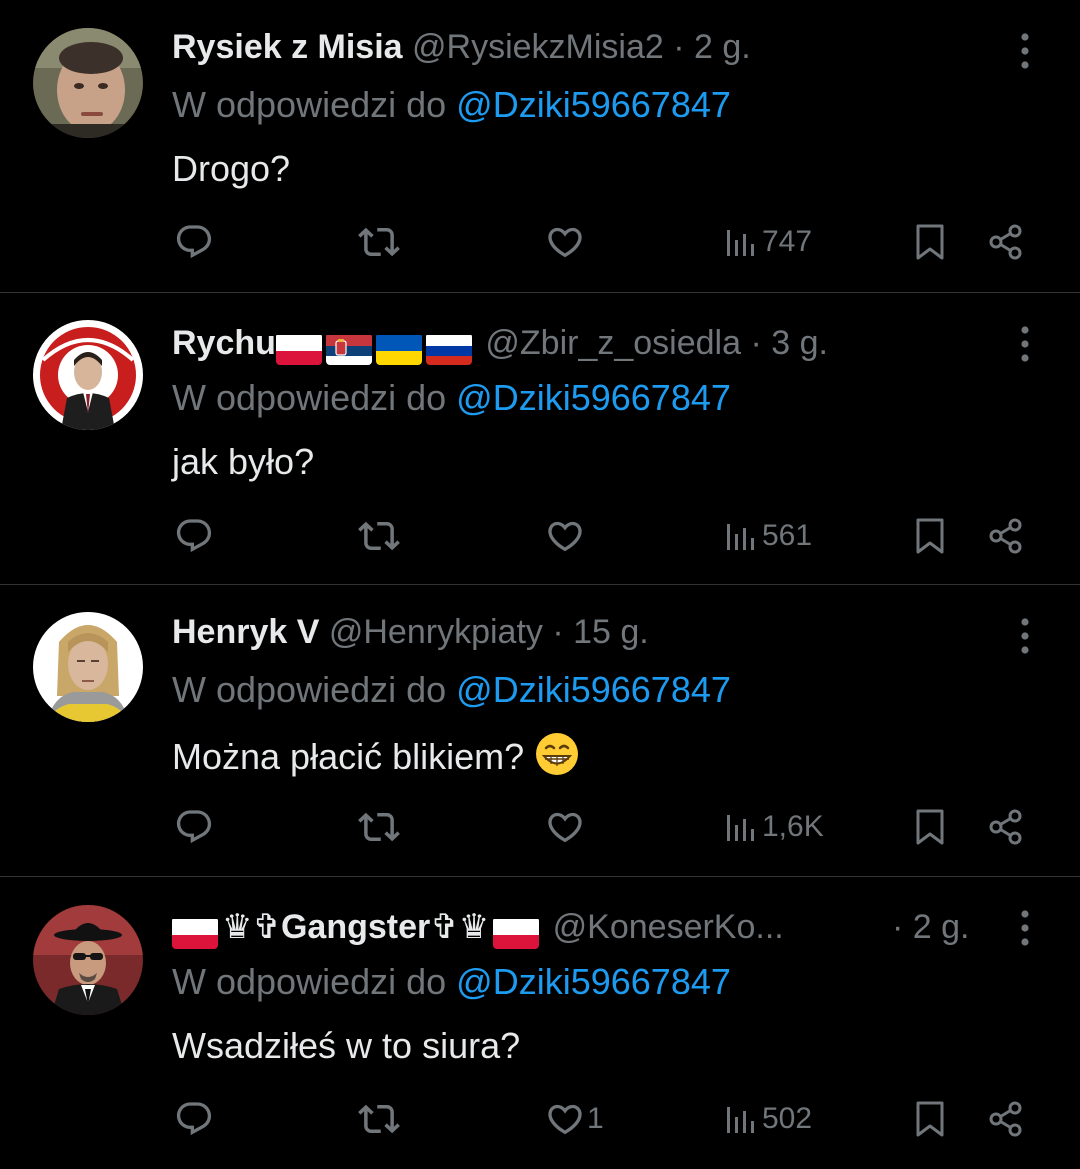  Describe the element at coordinates (436, 632) in the screenshot. I see `author-handle: @Henrykpiaty` at that location.